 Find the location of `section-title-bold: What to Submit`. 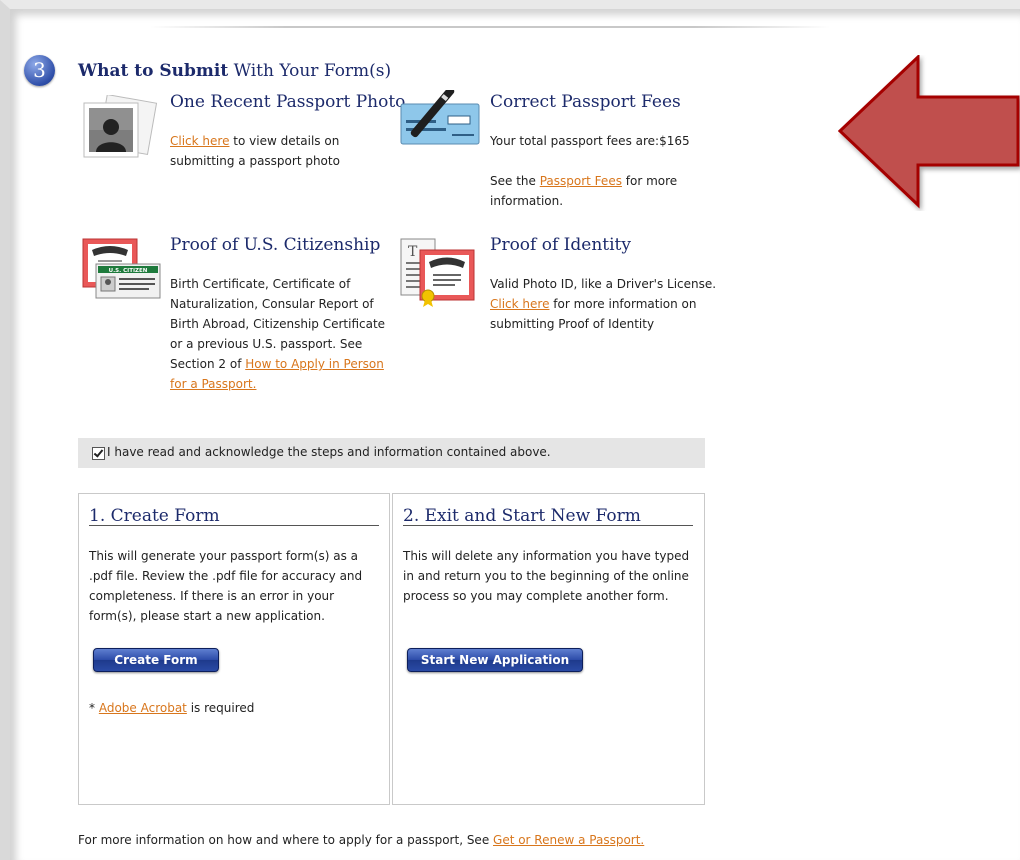

section-title-bold: What to Submit is located at coordinates (153, 71).